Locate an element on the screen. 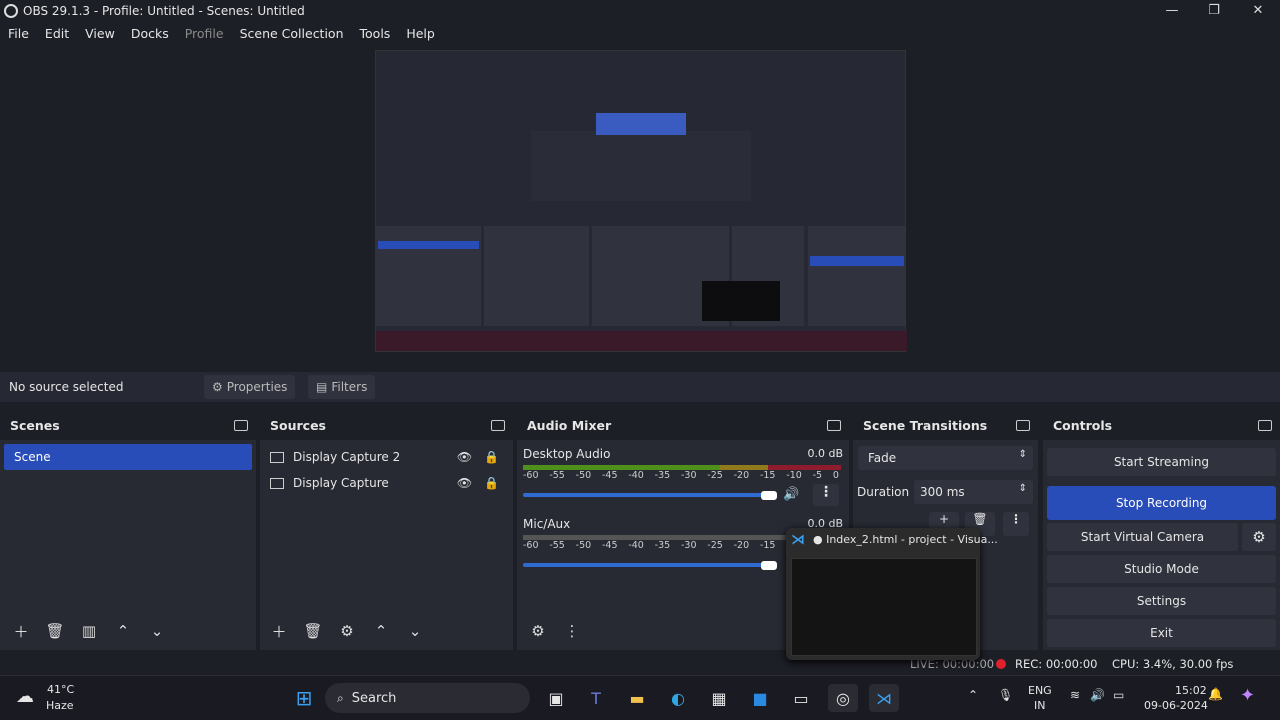  edge-icon: ◐ is located at coordinates (678, 698).